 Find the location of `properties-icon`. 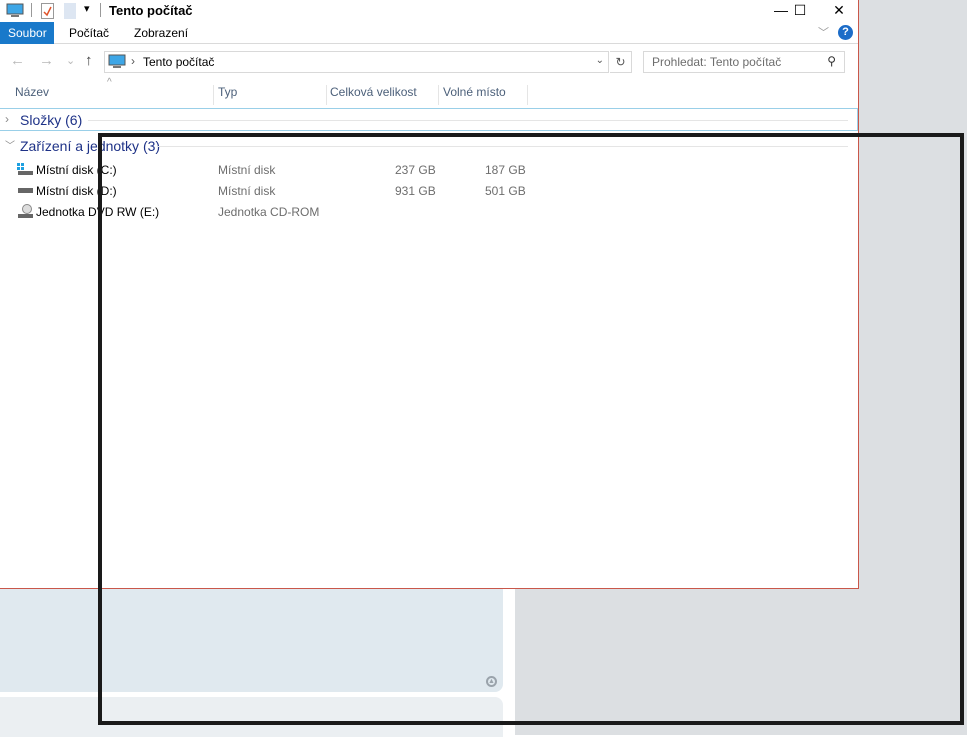

properties-icon is located at coordinates (47, 11).